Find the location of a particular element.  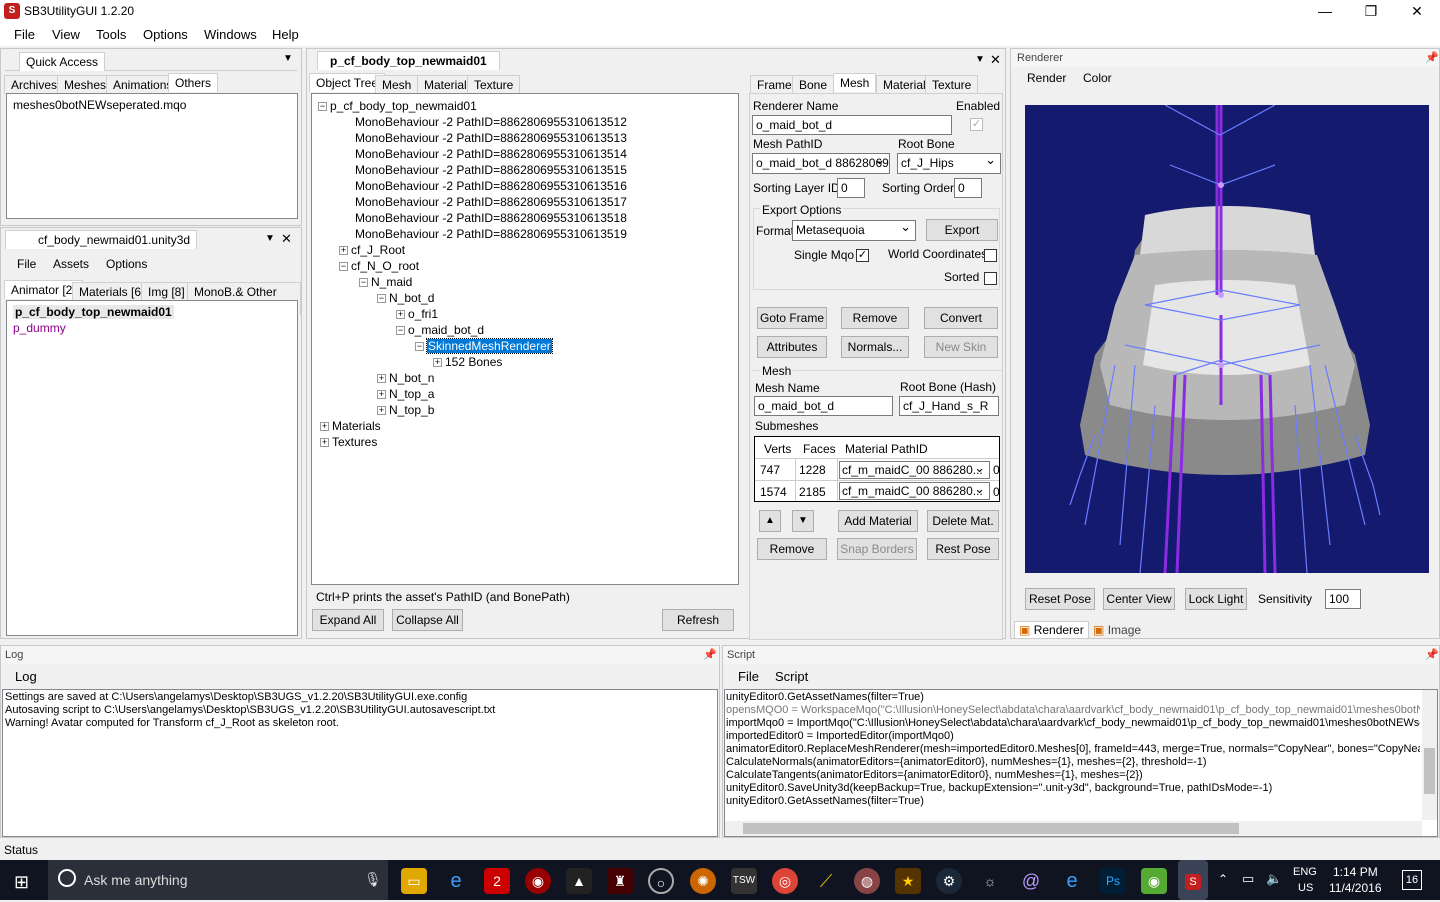

clock-time: 1:14 PM is located at coordinates (1355, 872).